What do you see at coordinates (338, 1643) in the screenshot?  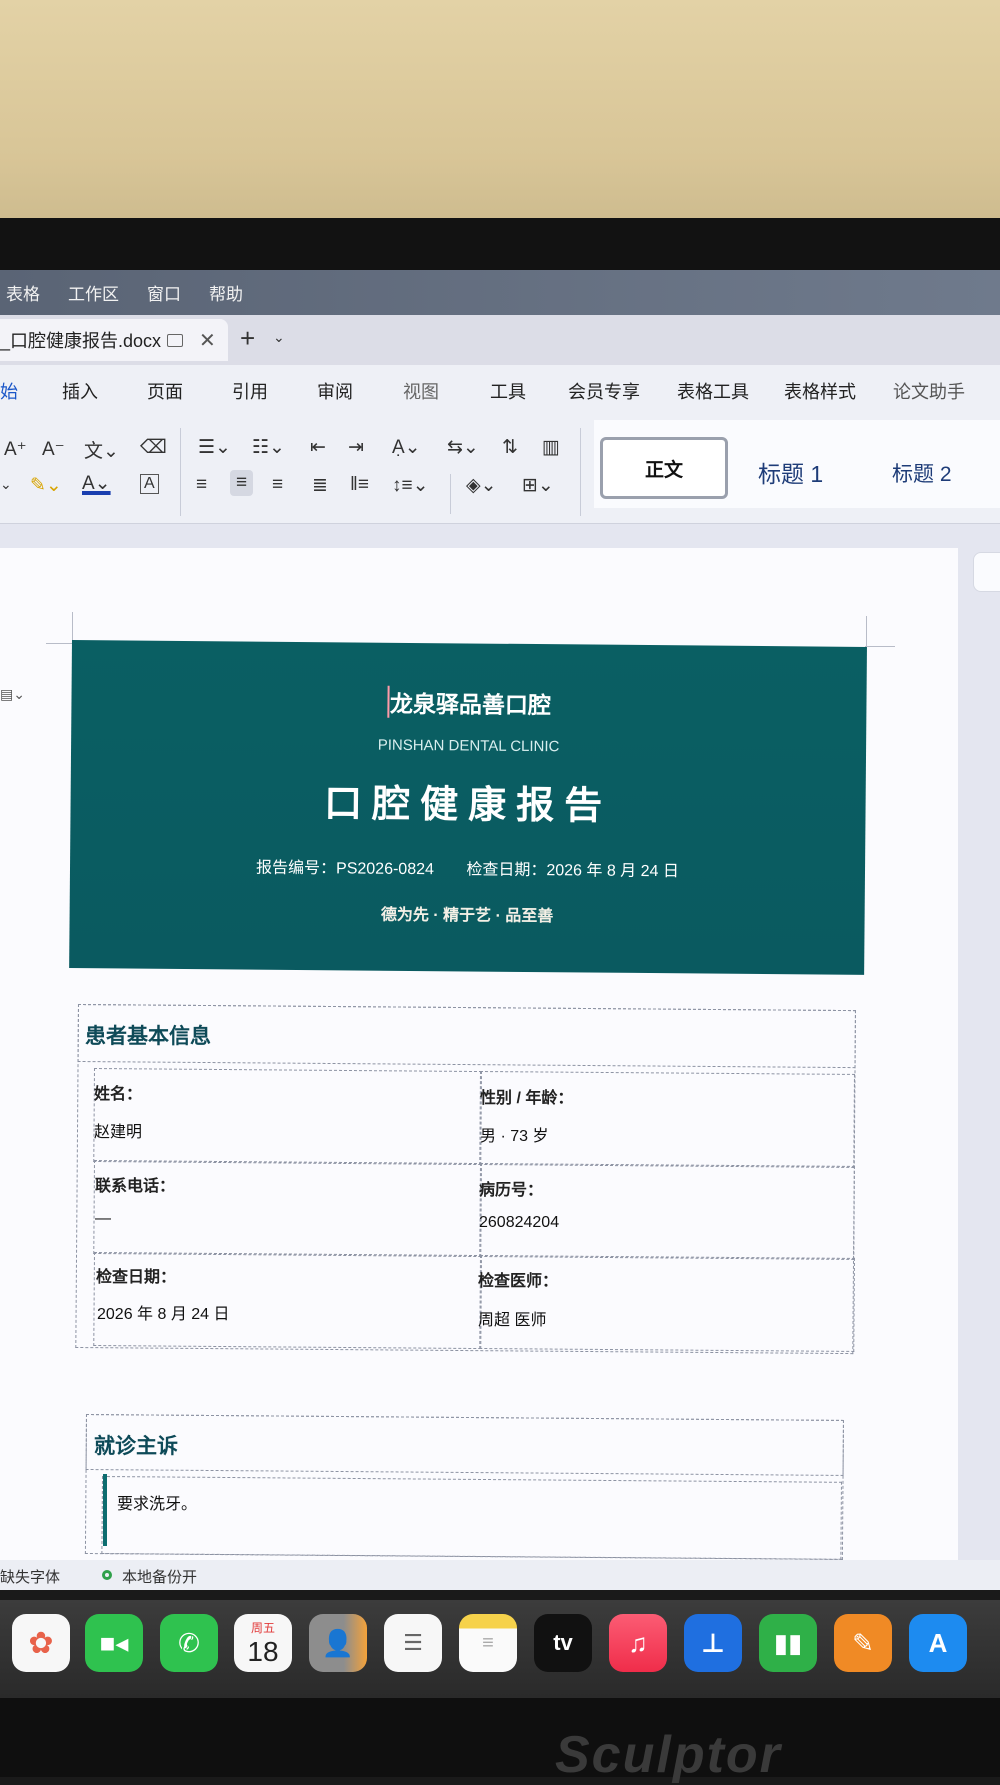 I see `contacts-icon: 👤` at bounding box center [338, 1643].